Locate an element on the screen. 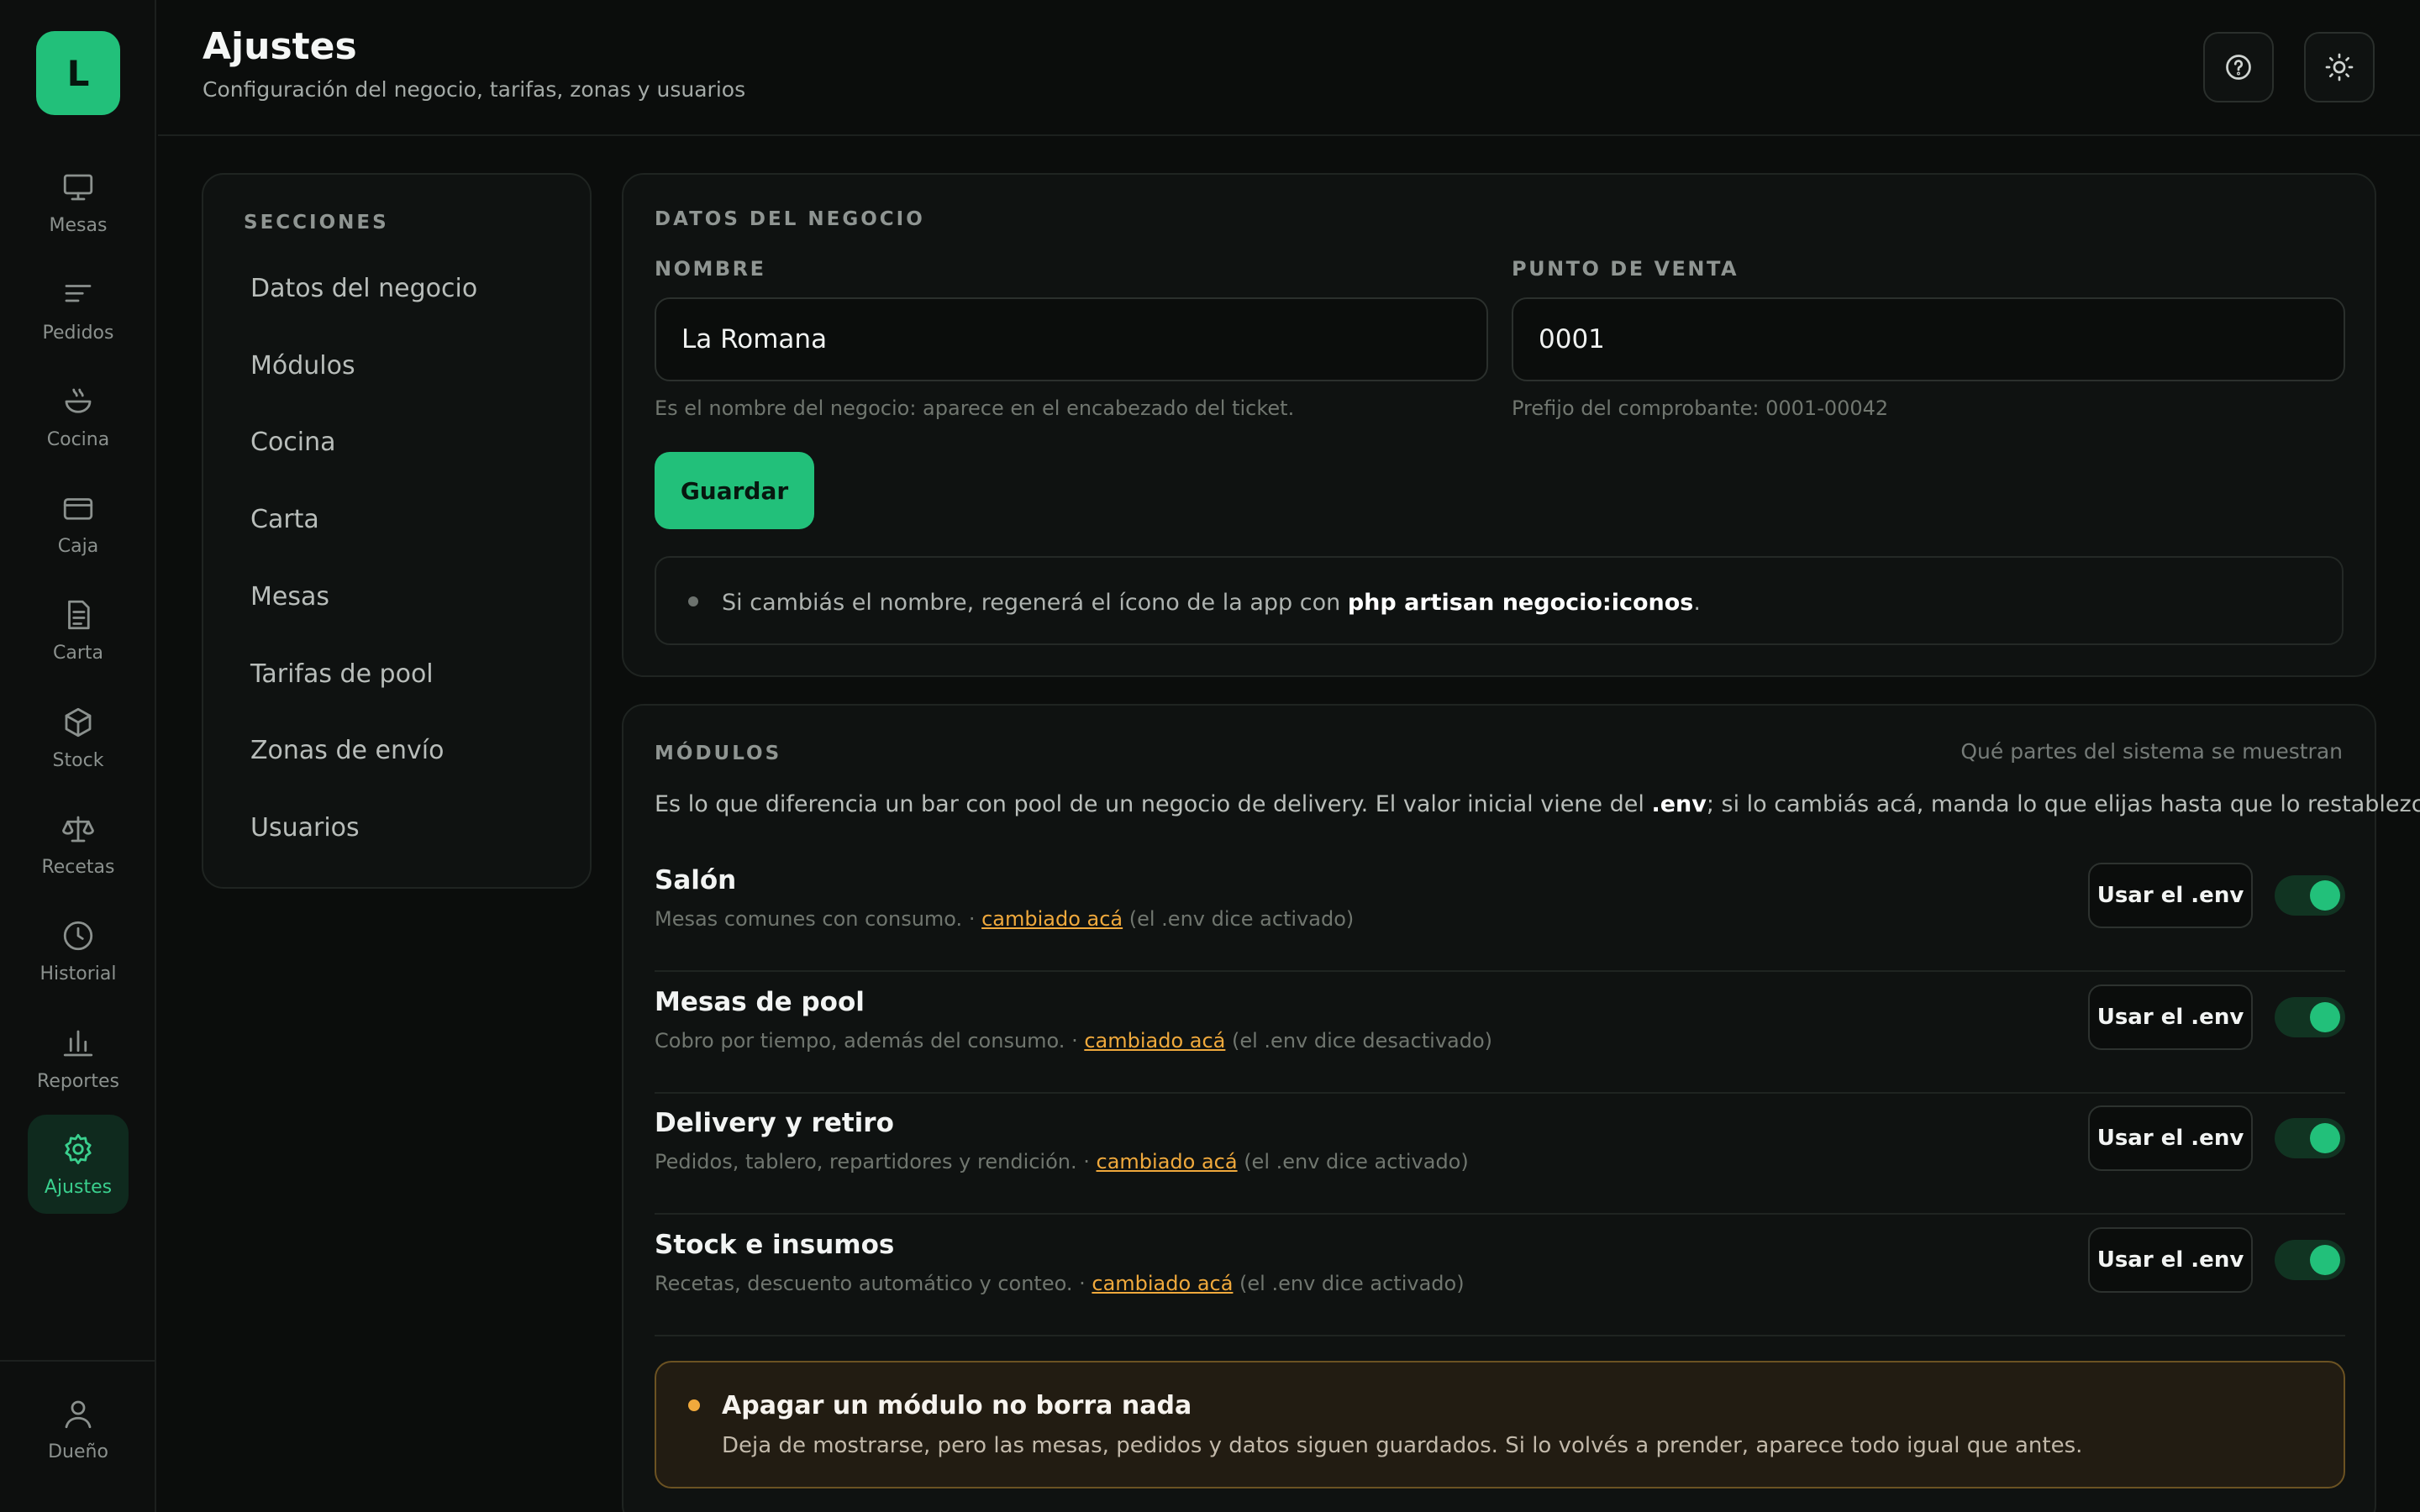 The height and width of the screenshot is (1512, 2420). module-name: Delivery y retiro is located at coordinates (774, 1123).